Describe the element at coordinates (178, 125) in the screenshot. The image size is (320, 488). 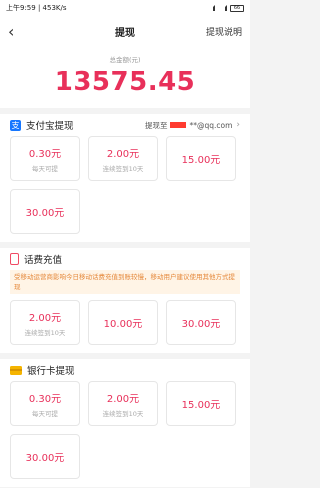
I see `redacted-account` at that location.